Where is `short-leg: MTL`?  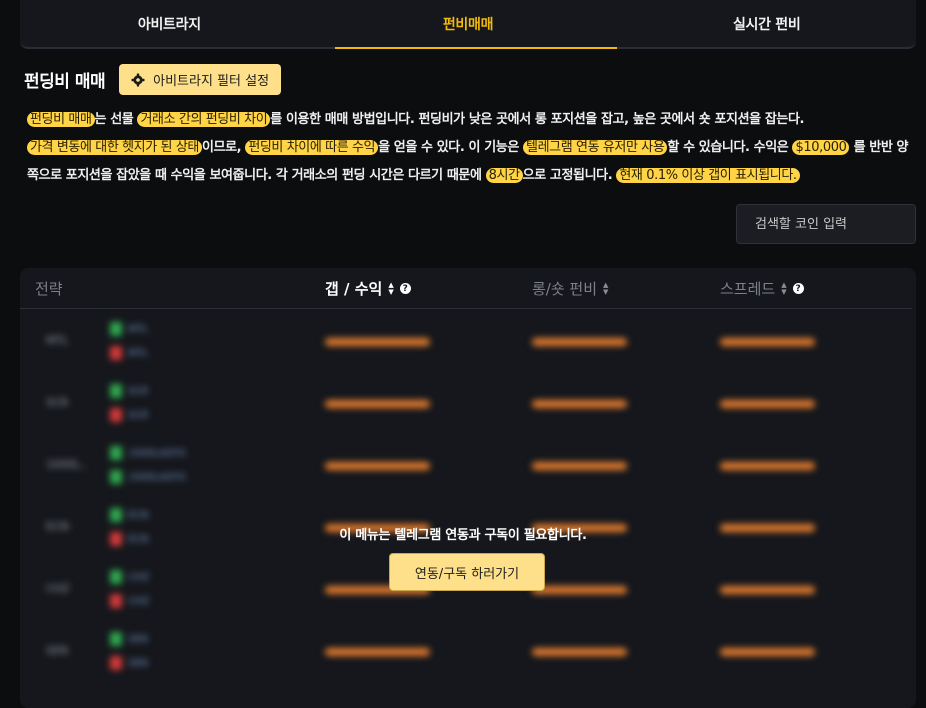 short-leg: MTL is located at coordinates (129, 353).